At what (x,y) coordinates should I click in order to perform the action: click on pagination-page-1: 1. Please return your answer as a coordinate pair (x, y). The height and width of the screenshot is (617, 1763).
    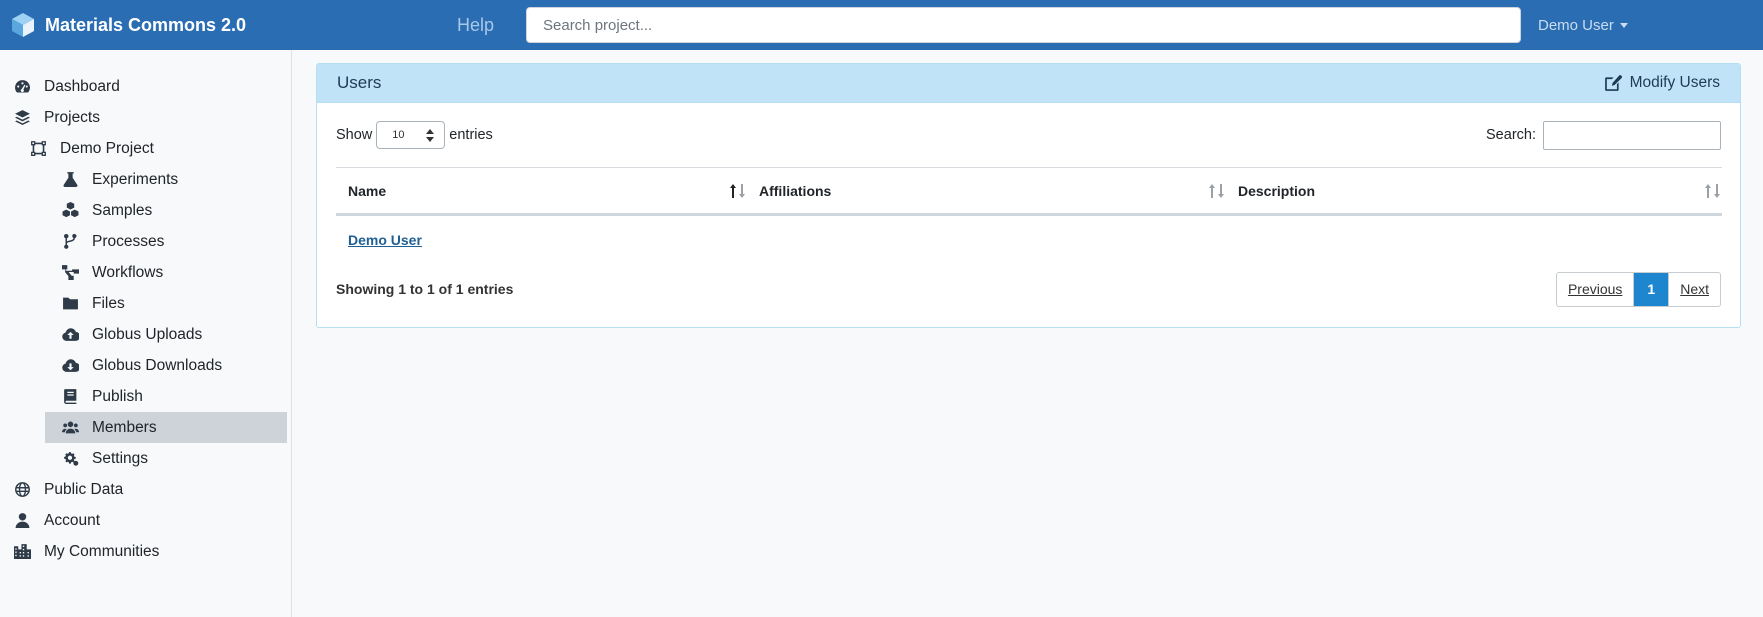
    Looking at the image, I should click on (1651, 289).